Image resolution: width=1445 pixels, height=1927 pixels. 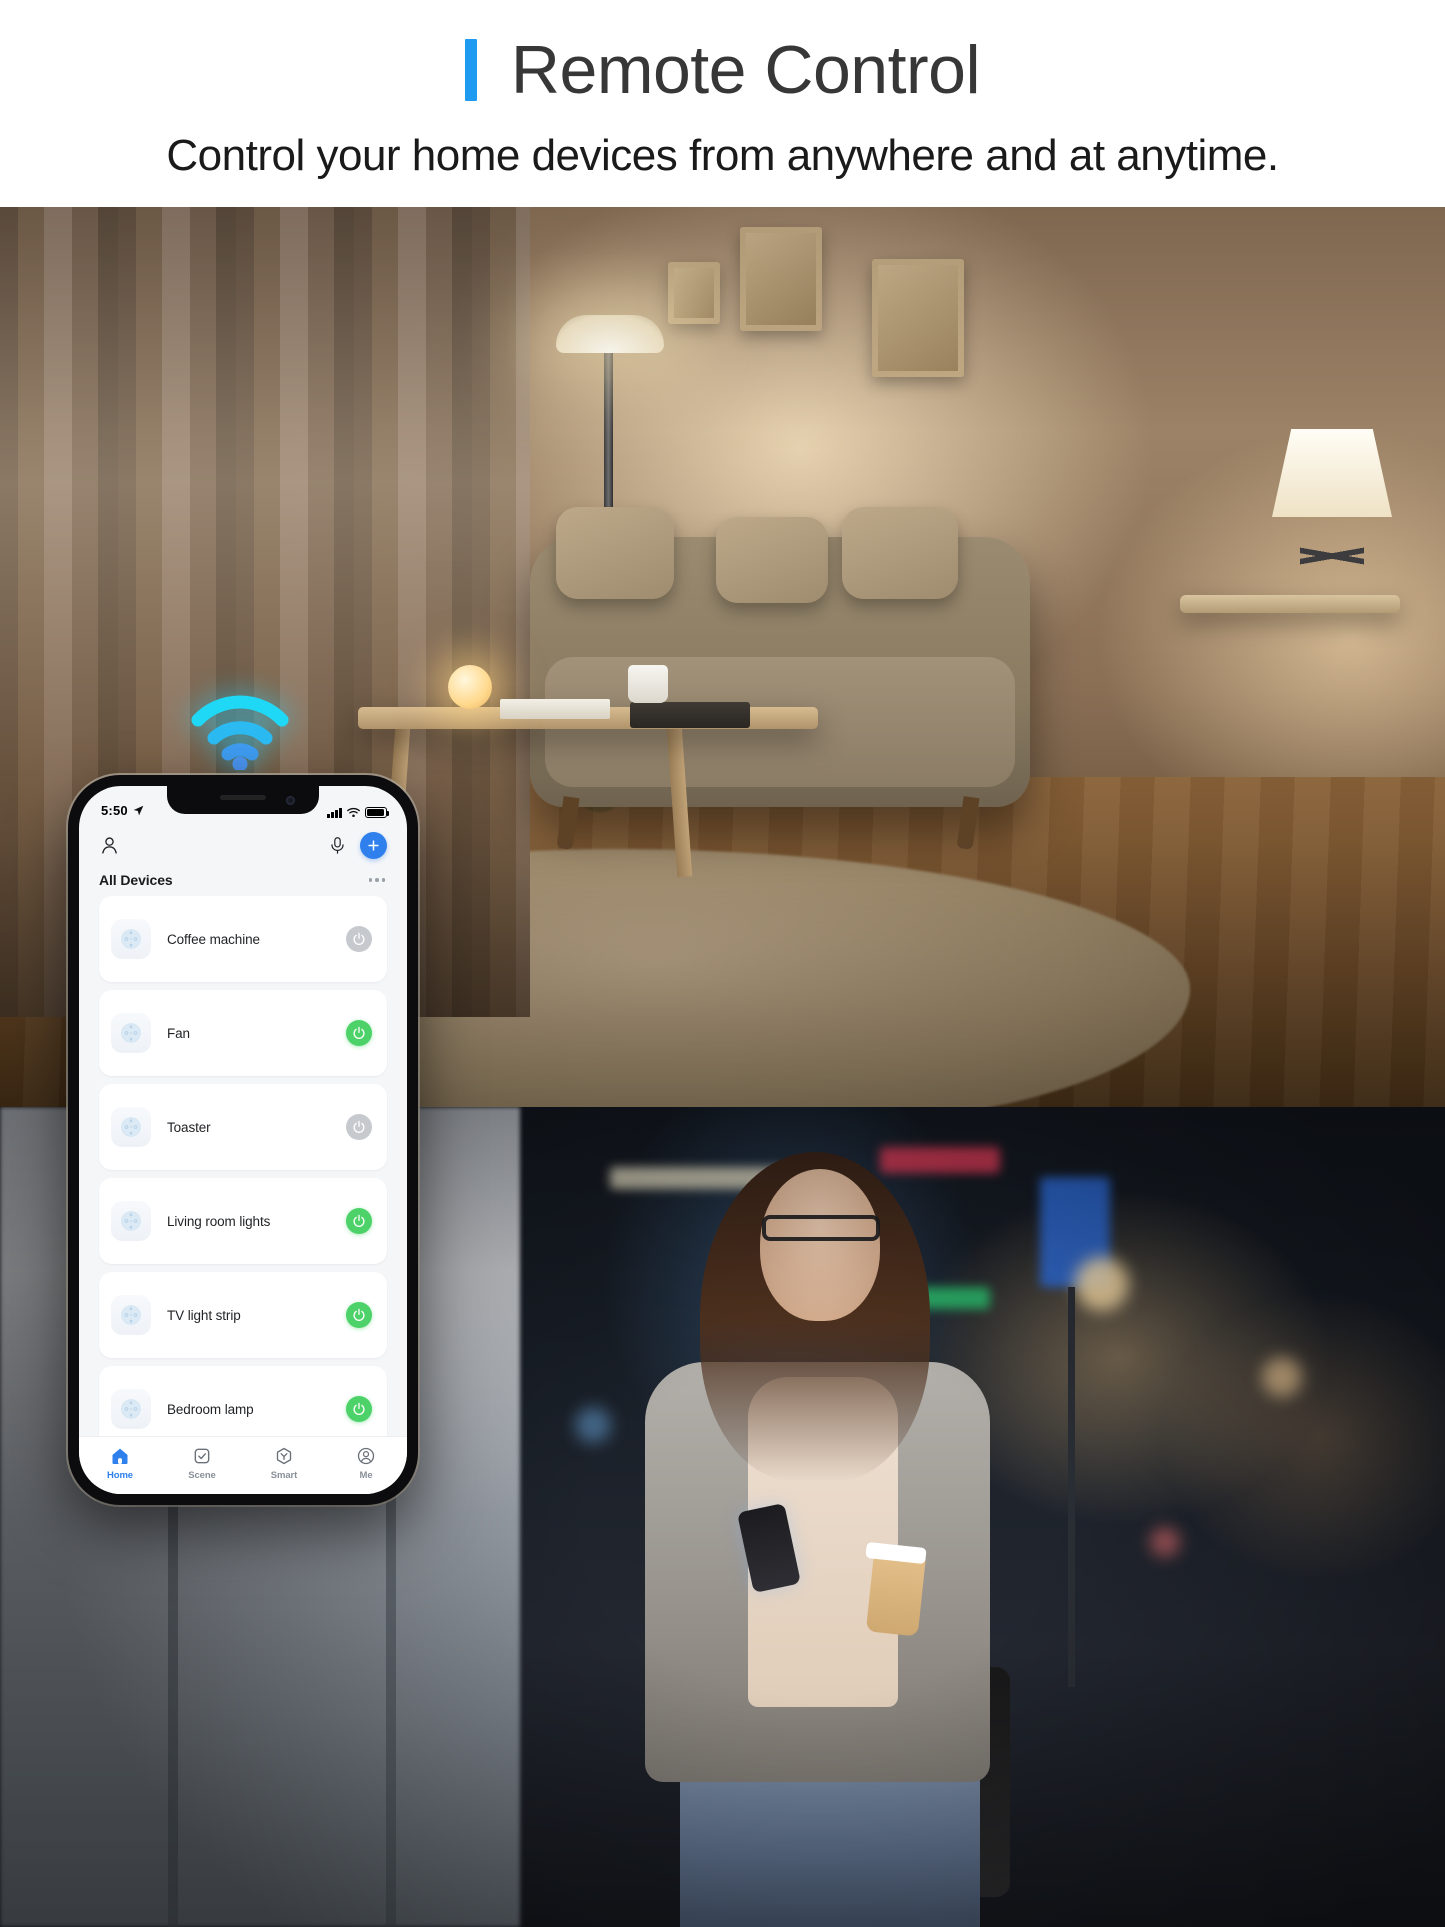 I want to click on home-icon, so click(x=120, y=1456).